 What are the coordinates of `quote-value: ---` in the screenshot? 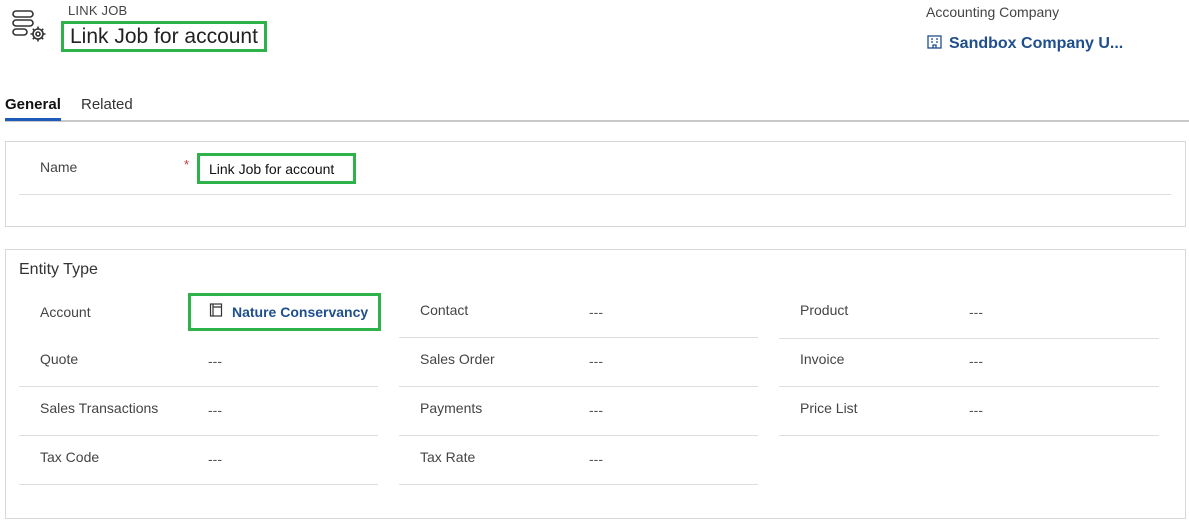 It's located at (215, 361).